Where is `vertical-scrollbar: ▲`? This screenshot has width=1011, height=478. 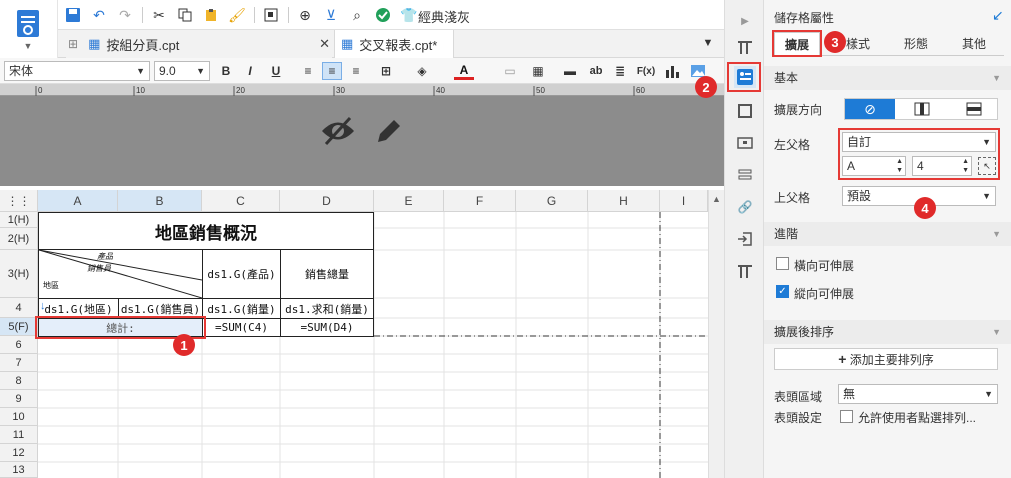 vertical-scrollbar: ▲ is located at coordinates (716, 334).